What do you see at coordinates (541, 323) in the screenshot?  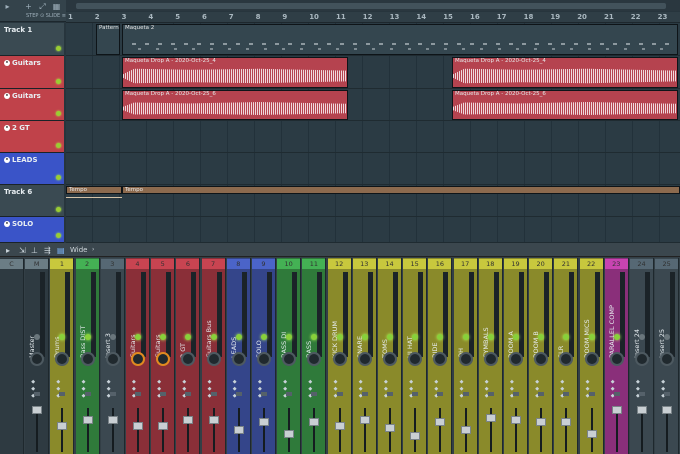 I see `strip-name: ROOM B` at bounding box center [541, 323].